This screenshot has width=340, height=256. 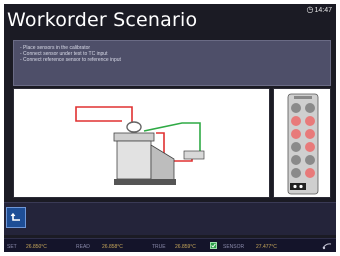 I want to click on sensor-label: SENSOR, so click(x=234, y=247).